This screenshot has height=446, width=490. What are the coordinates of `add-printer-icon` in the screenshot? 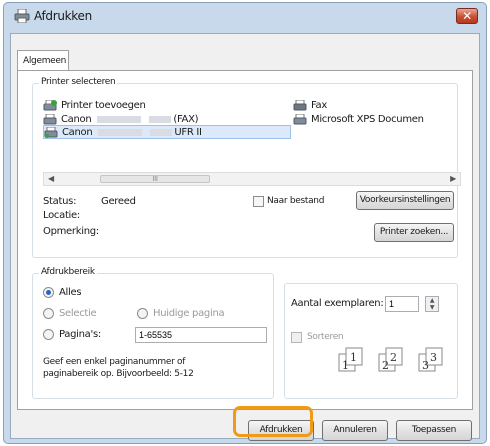 It's located at (50, 104).